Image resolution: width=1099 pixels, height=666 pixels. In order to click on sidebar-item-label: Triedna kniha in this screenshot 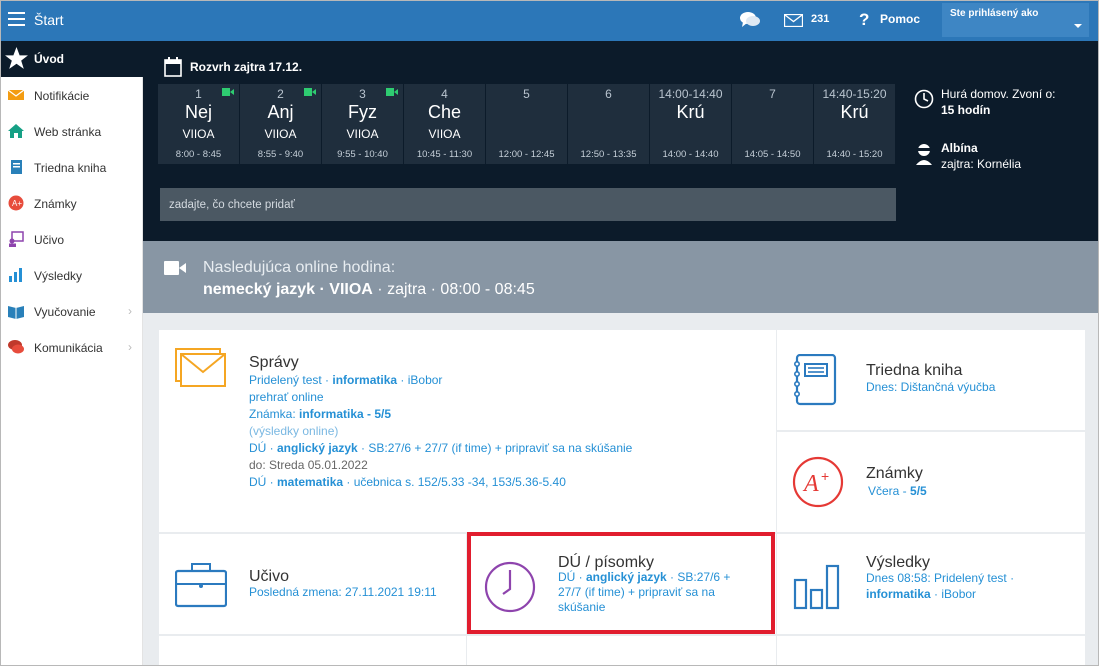, I will do `click(70, 168)`.